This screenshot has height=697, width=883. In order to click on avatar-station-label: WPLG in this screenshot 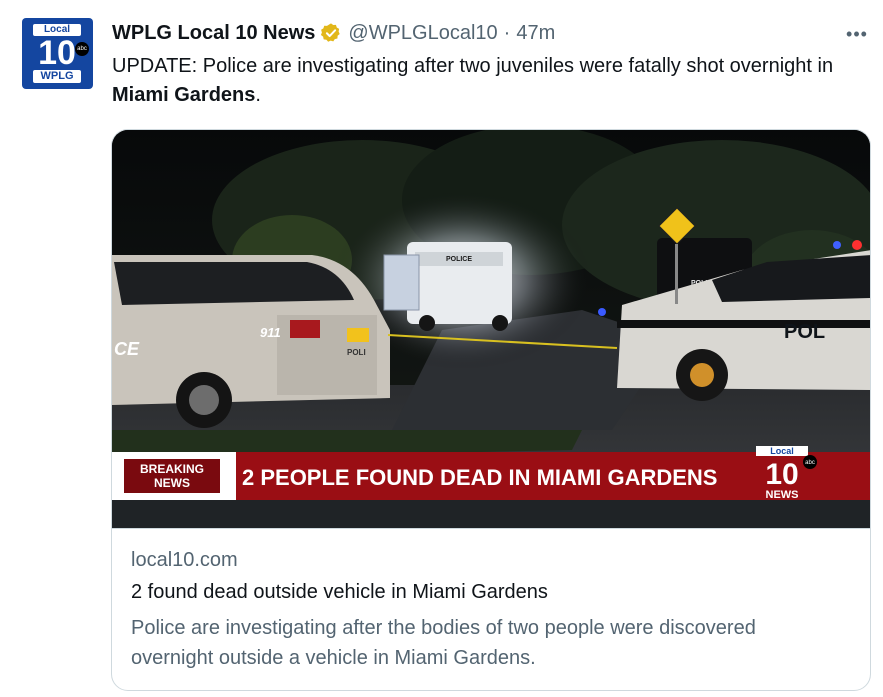, I will do `click(57, 76)`.